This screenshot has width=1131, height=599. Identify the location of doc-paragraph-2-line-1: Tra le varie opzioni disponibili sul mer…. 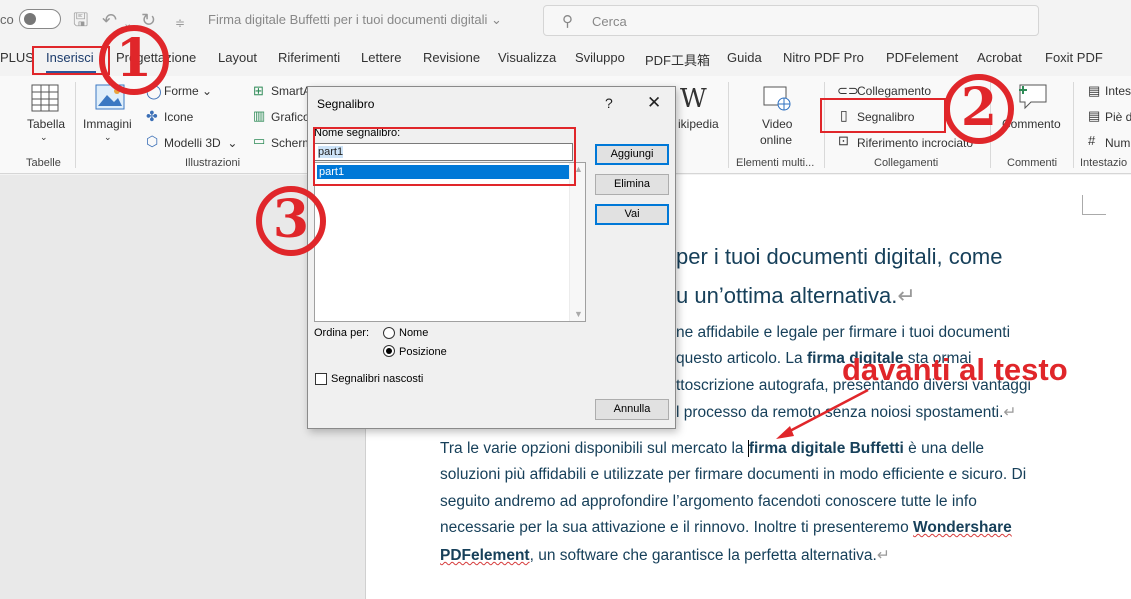
(712, 448).